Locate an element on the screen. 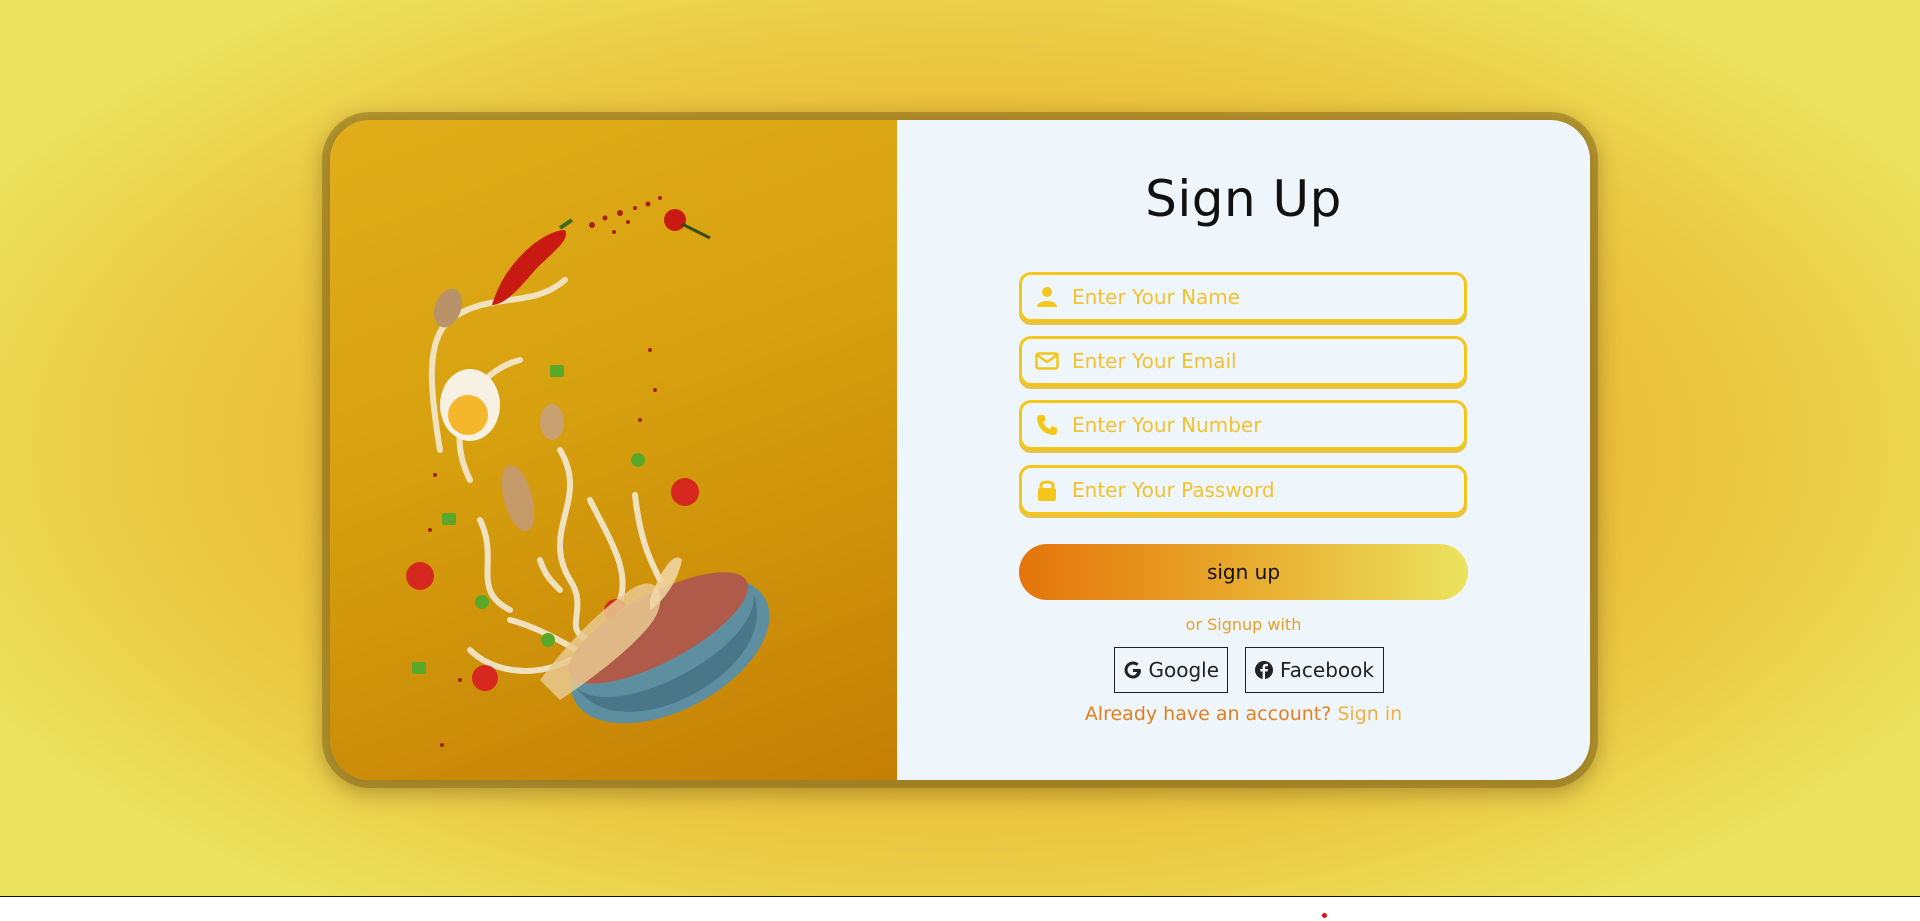  email-field is located at coordinates (1243, 361).